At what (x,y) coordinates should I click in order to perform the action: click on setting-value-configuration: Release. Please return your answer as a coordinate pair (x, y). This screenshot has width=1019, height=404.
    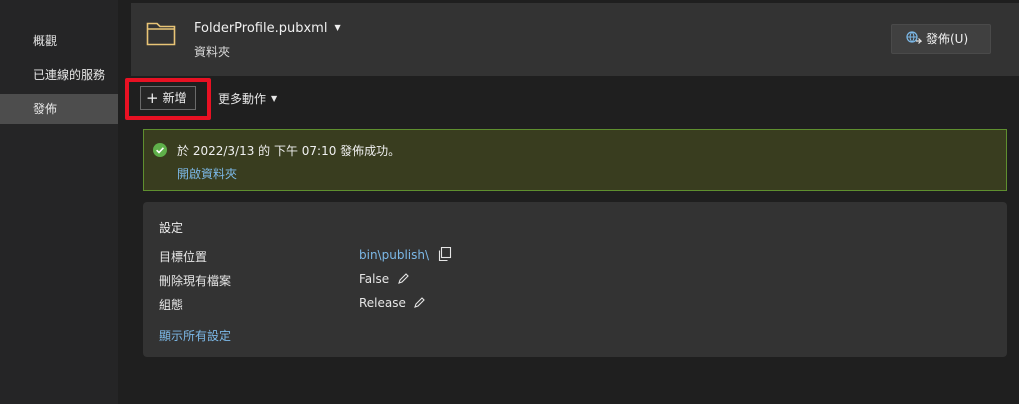
    Looking at the image, I should click on (382, 303).